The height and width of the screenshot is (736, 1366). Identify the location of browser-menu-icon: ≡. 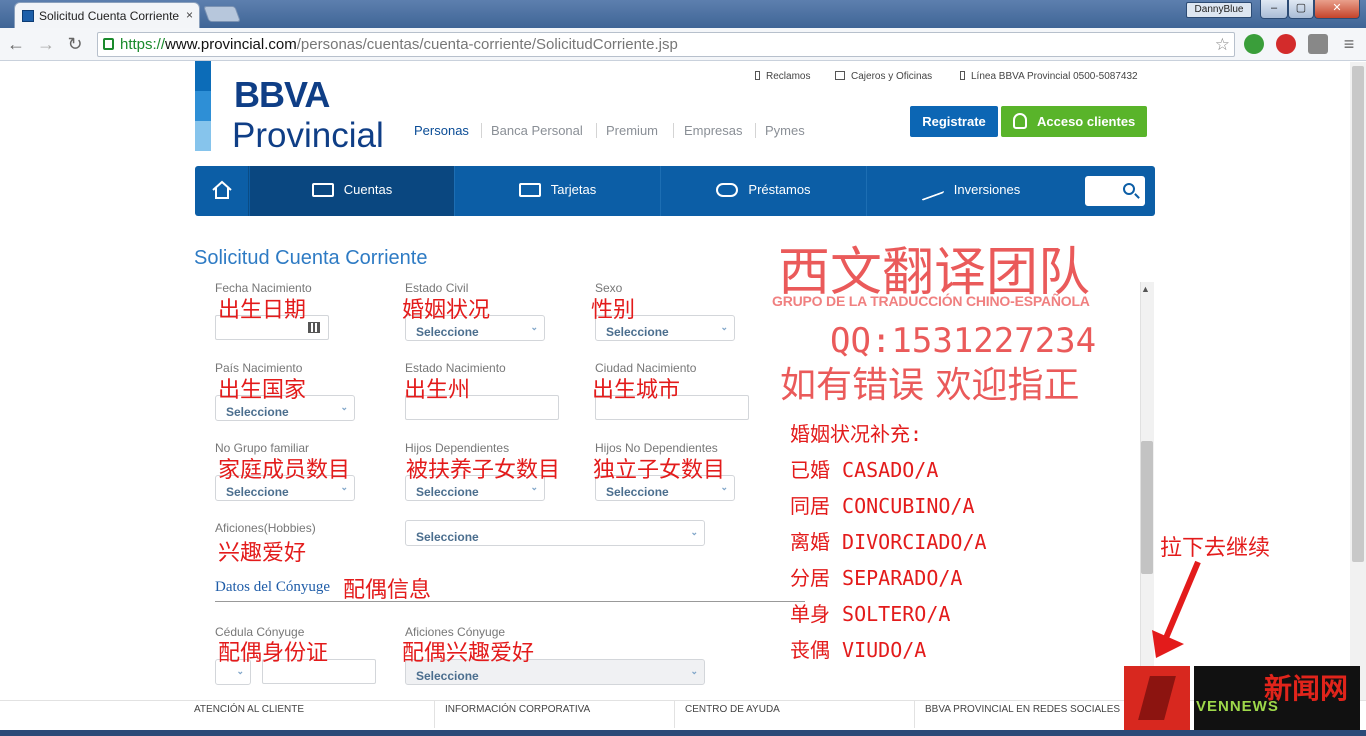
(1349, 44).